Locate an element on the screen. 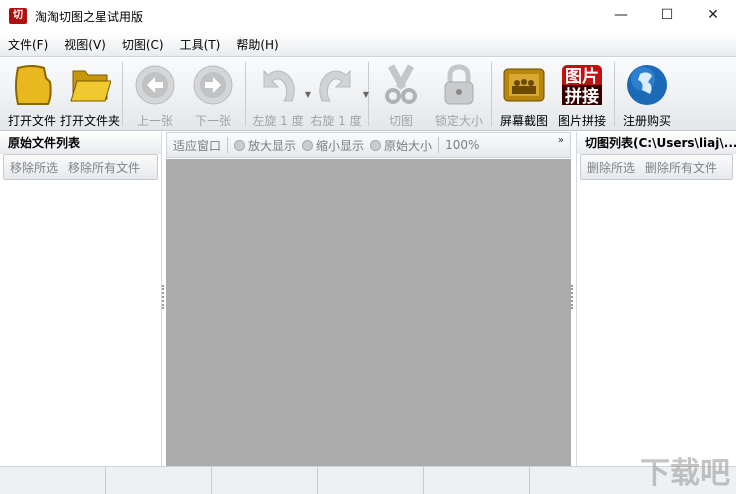  zoom-in-icon is located at coordinates (240, 145).